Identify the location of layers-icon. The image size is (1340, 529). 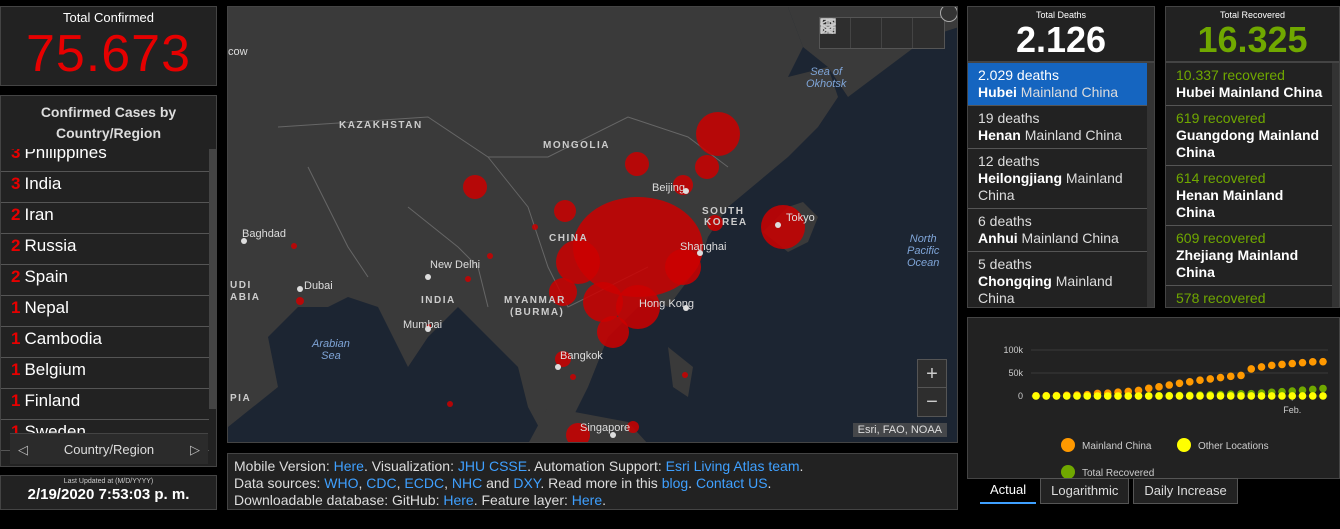
(866, 33).